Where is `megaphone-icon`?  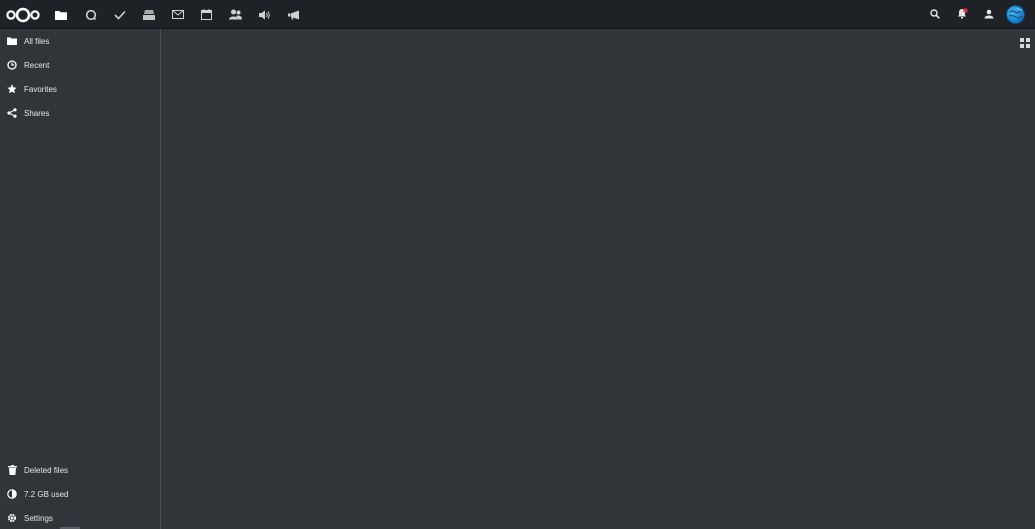 megaphone-icon is located at coordinates (293, 15).